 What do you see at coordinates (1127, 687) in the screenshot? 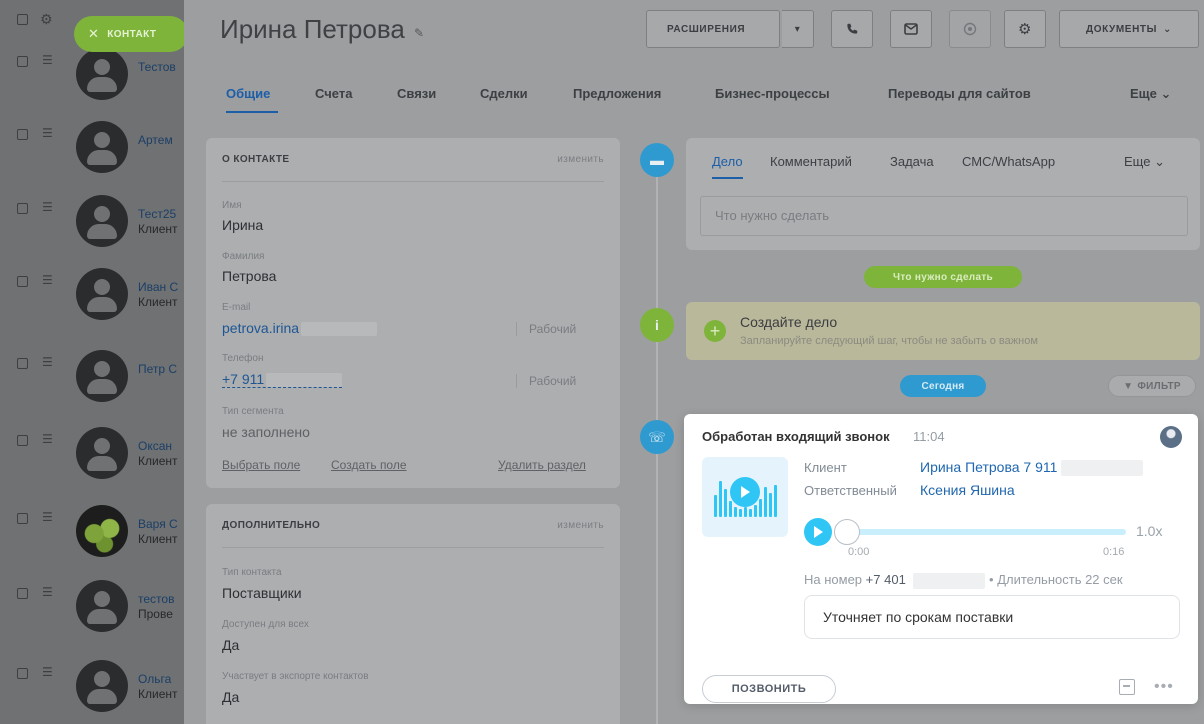
I see `note-icon` at bounding box center [1127, 687].